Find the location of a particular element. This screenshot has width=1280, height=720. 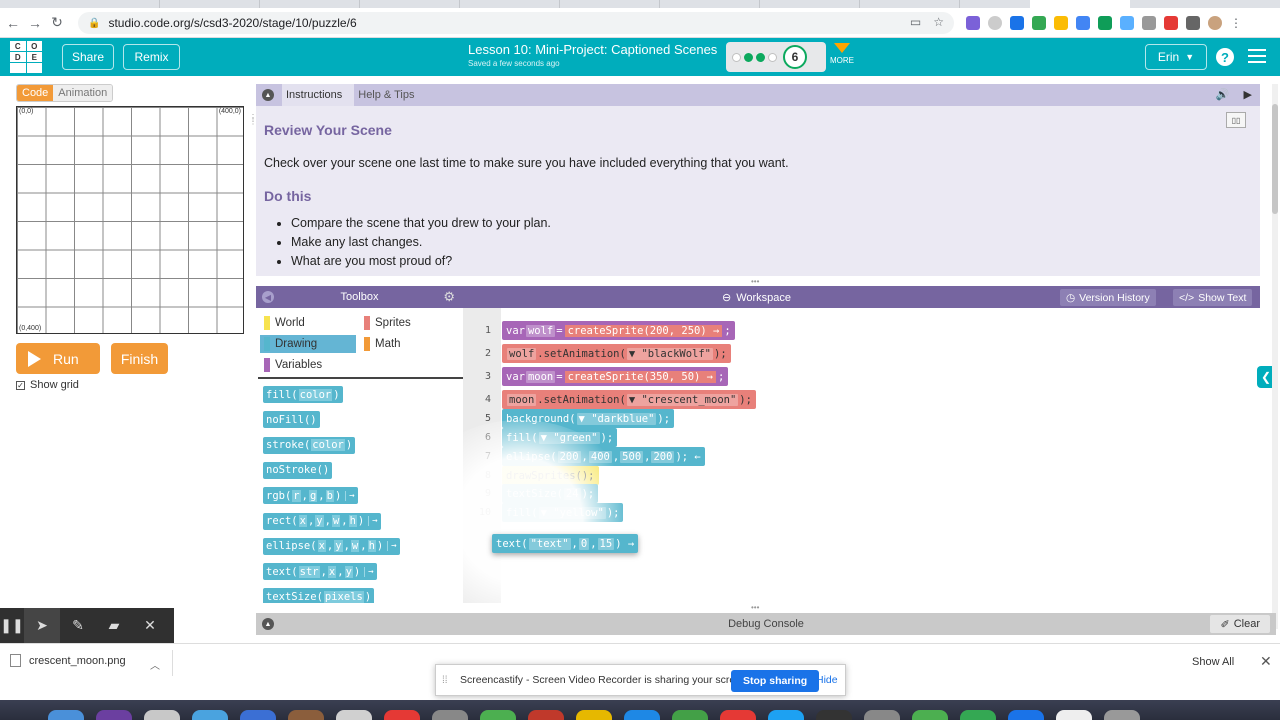

show-text-button: </> Show Text is located at coordinates (1213, 297).